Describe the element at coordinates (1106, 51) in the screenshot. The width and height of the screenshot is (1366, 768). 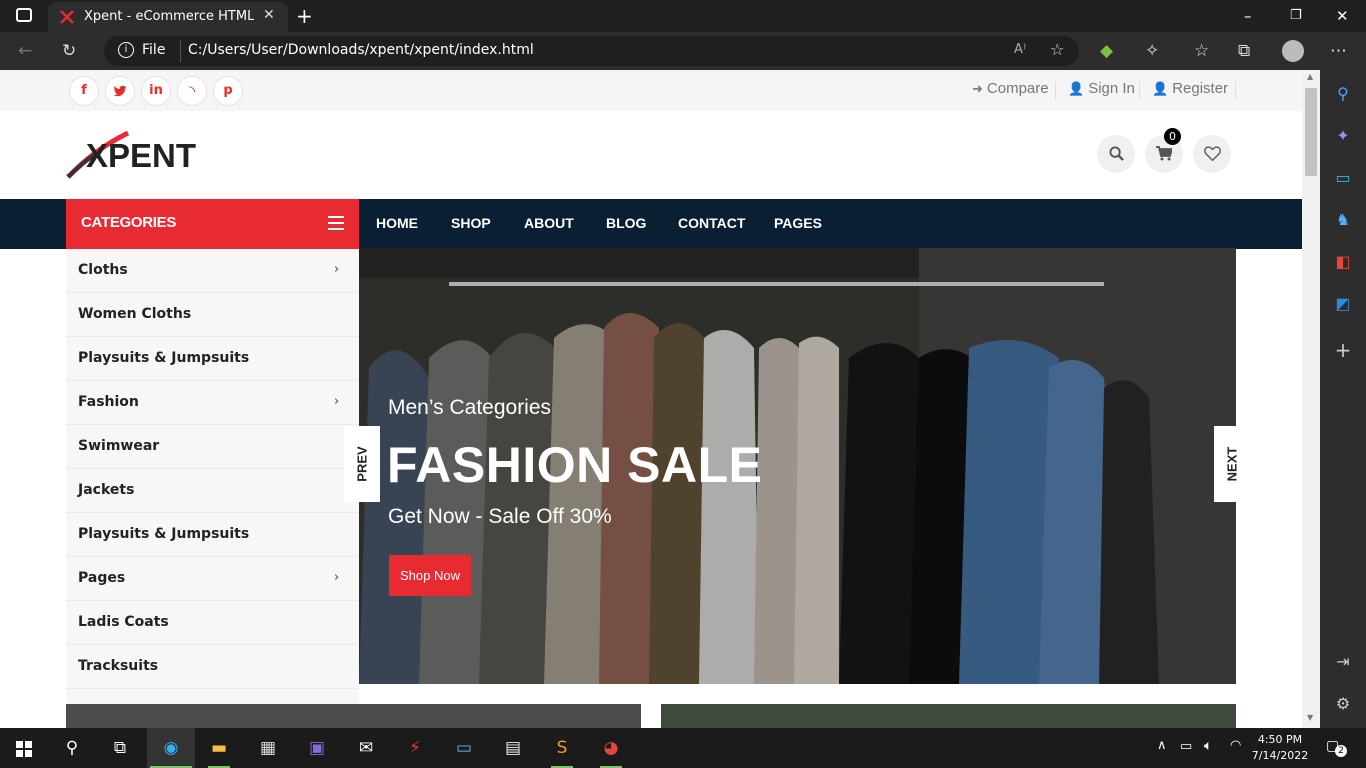
I see `extension-colorful-icon: ◆` at that location.